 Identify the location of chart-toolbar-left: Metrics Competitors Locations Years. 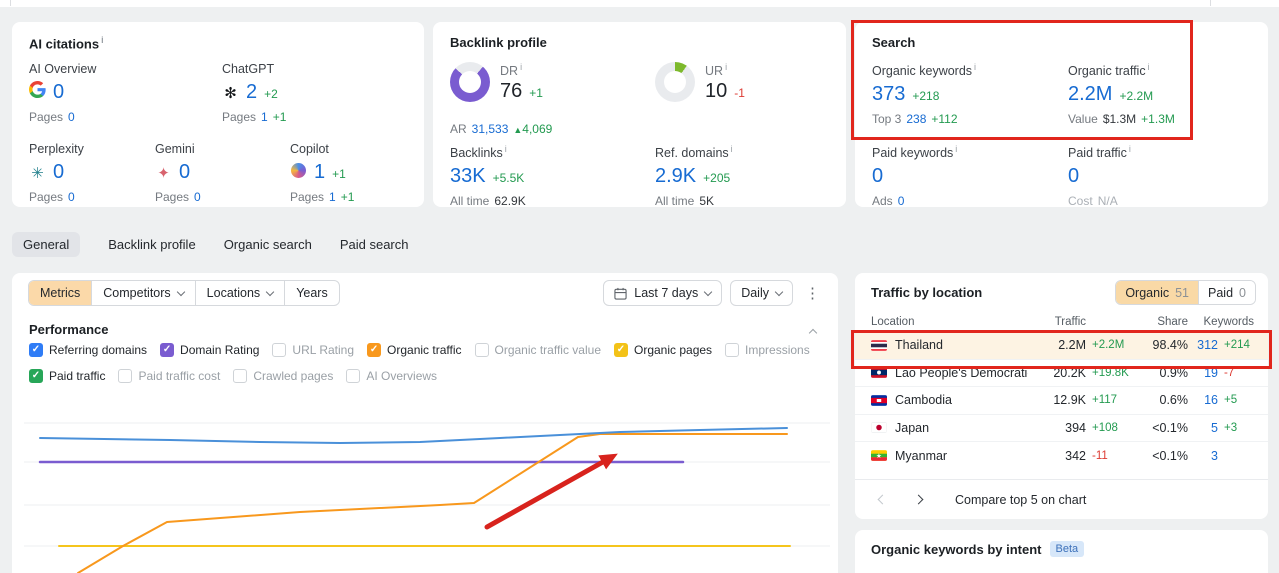
(184, 293).